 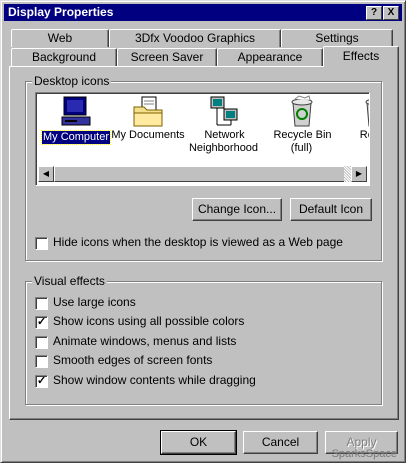 I want to click on my-computer-icon, so click(x=76, y=111).